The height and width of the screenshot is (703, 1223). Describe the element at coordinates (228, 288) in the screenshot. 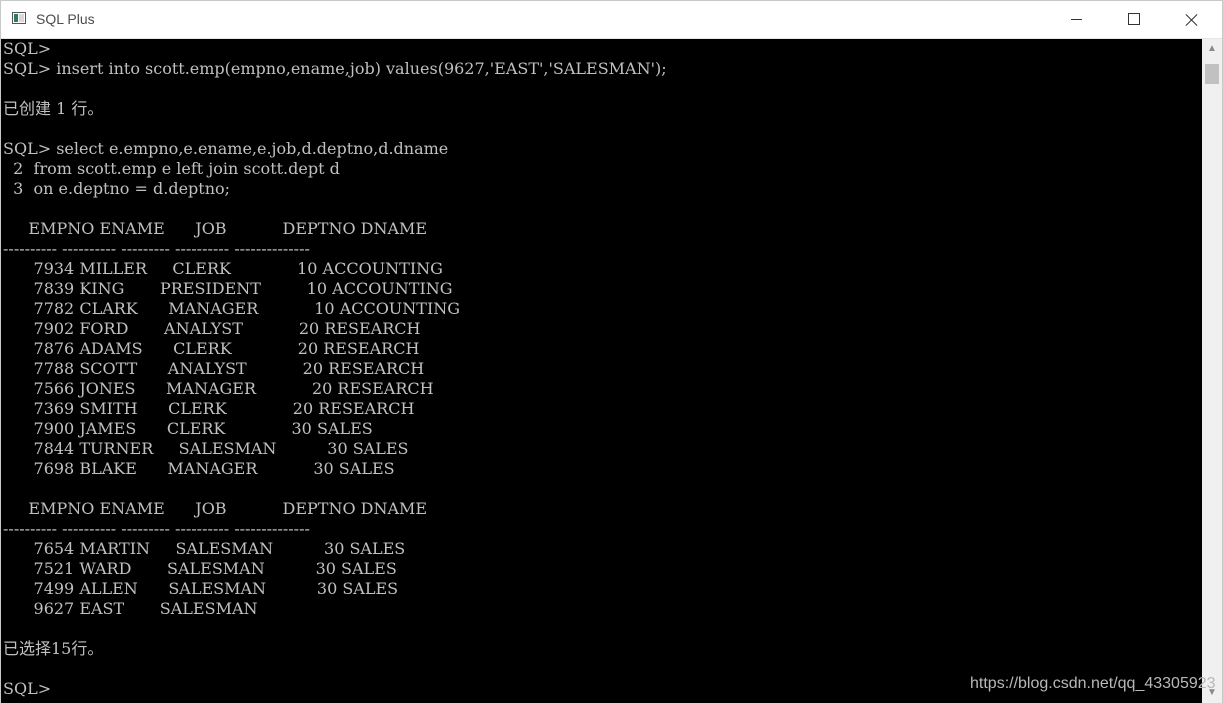

I see `console-line: 7839 KING PRESIDENT 10 ACCOUNTING` at that location.